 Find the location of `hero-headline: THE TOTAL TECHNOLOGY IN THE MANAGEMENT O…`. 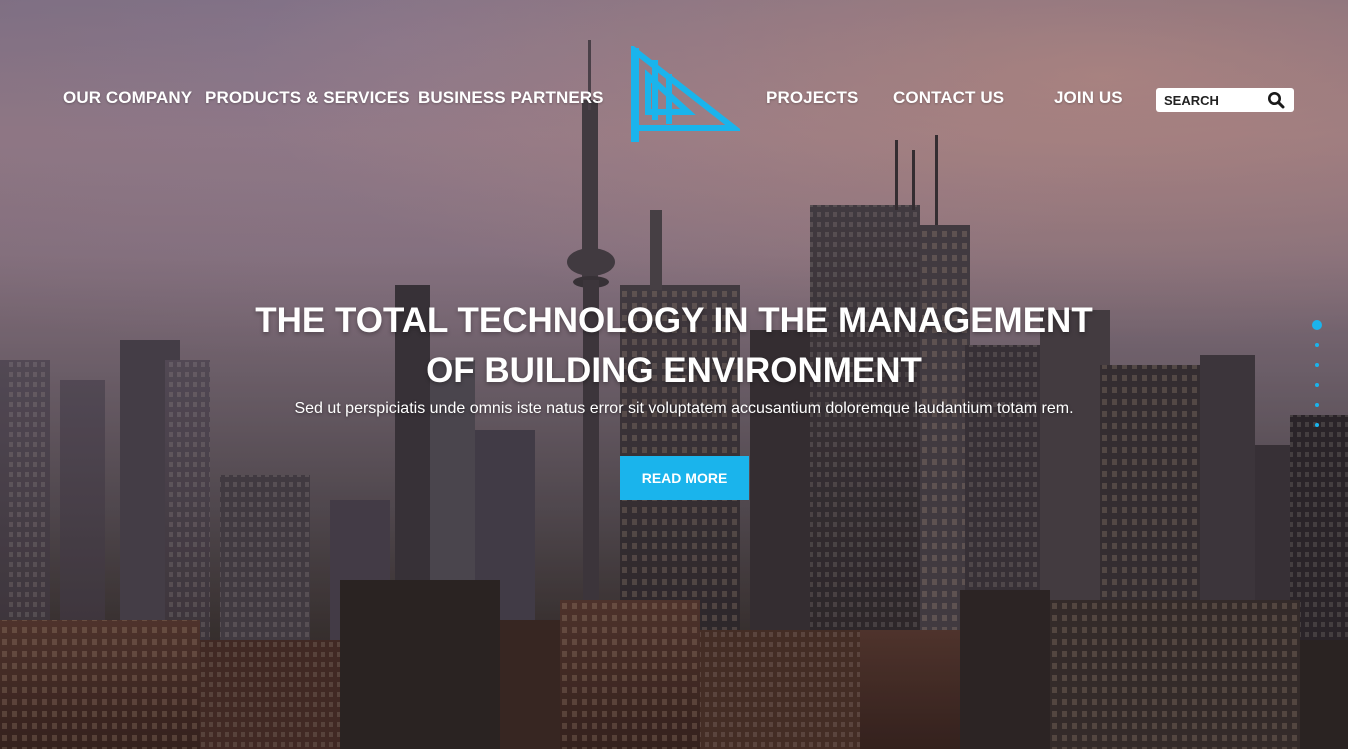

hero-headline: THE TOTAL TECHNOLOGY IN THE MANAGEMENT O… is located at coordinates (674, 346).